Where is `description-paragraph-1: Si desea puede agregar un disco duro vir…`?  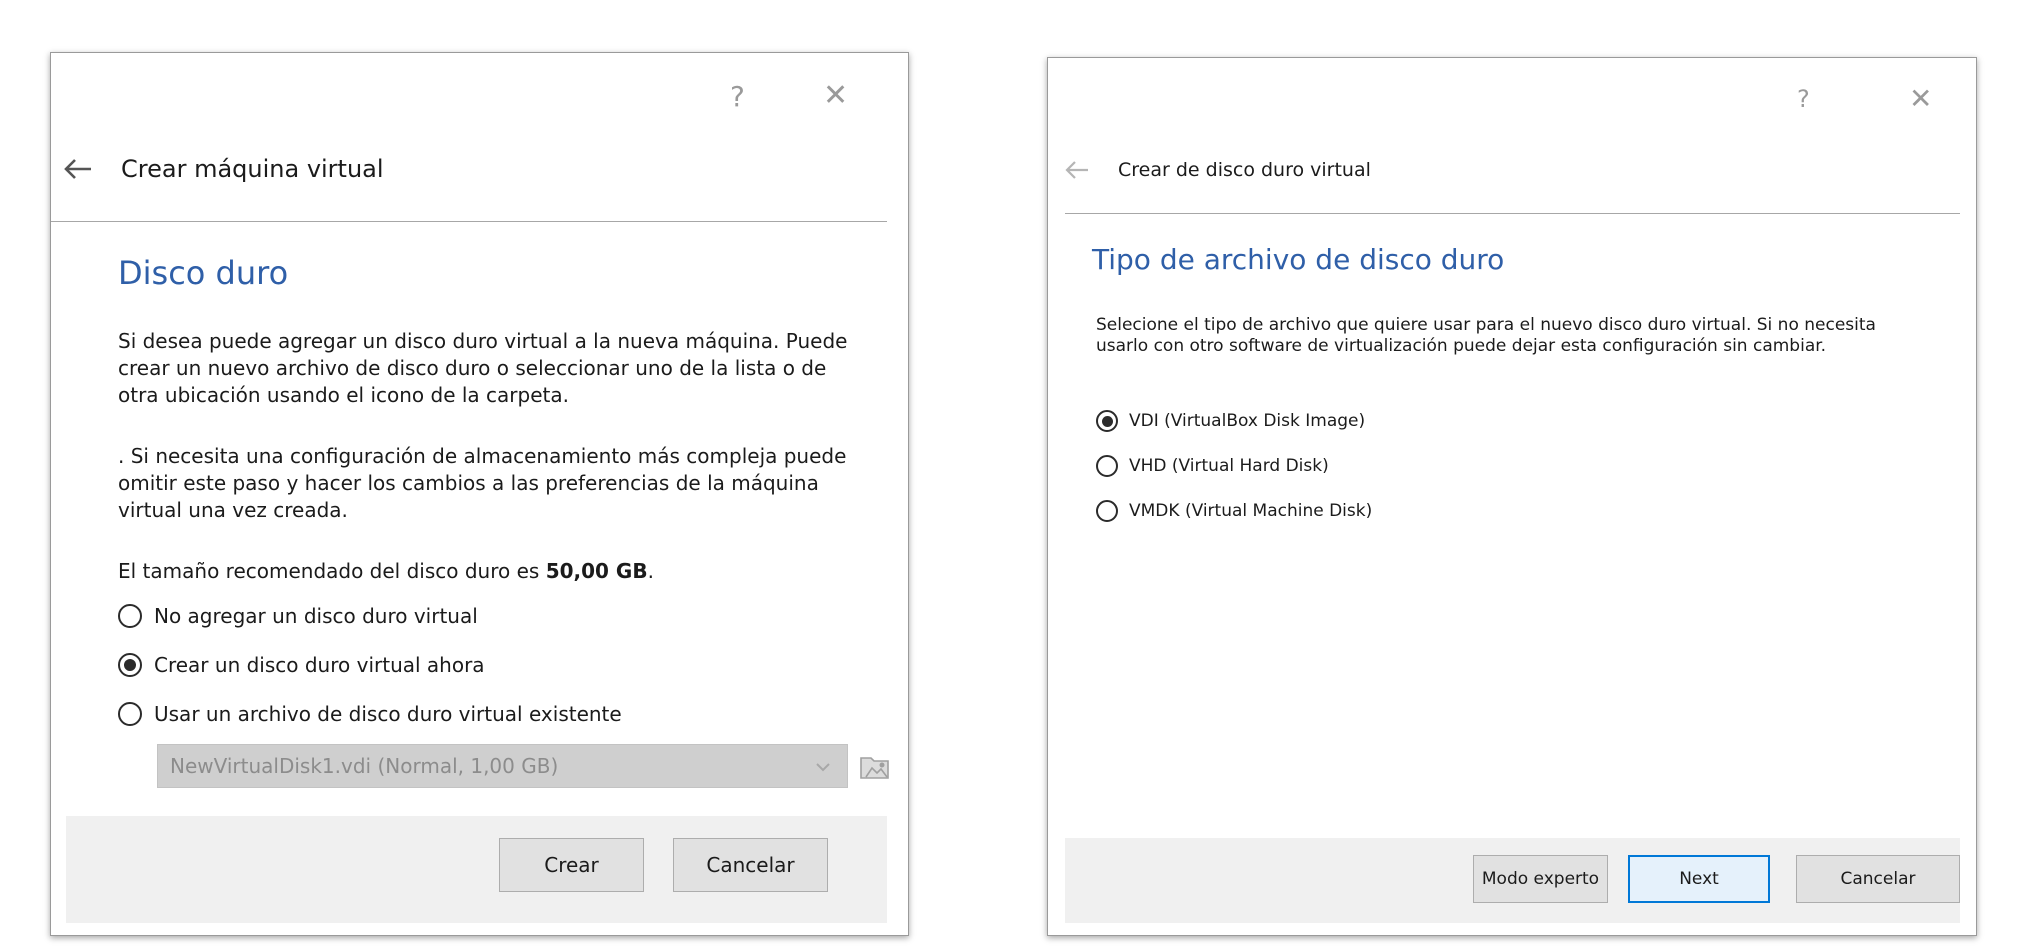 description-paragraph-1: Si desea puede agregar un disco duro vir… is located at coordinates (483, 368).